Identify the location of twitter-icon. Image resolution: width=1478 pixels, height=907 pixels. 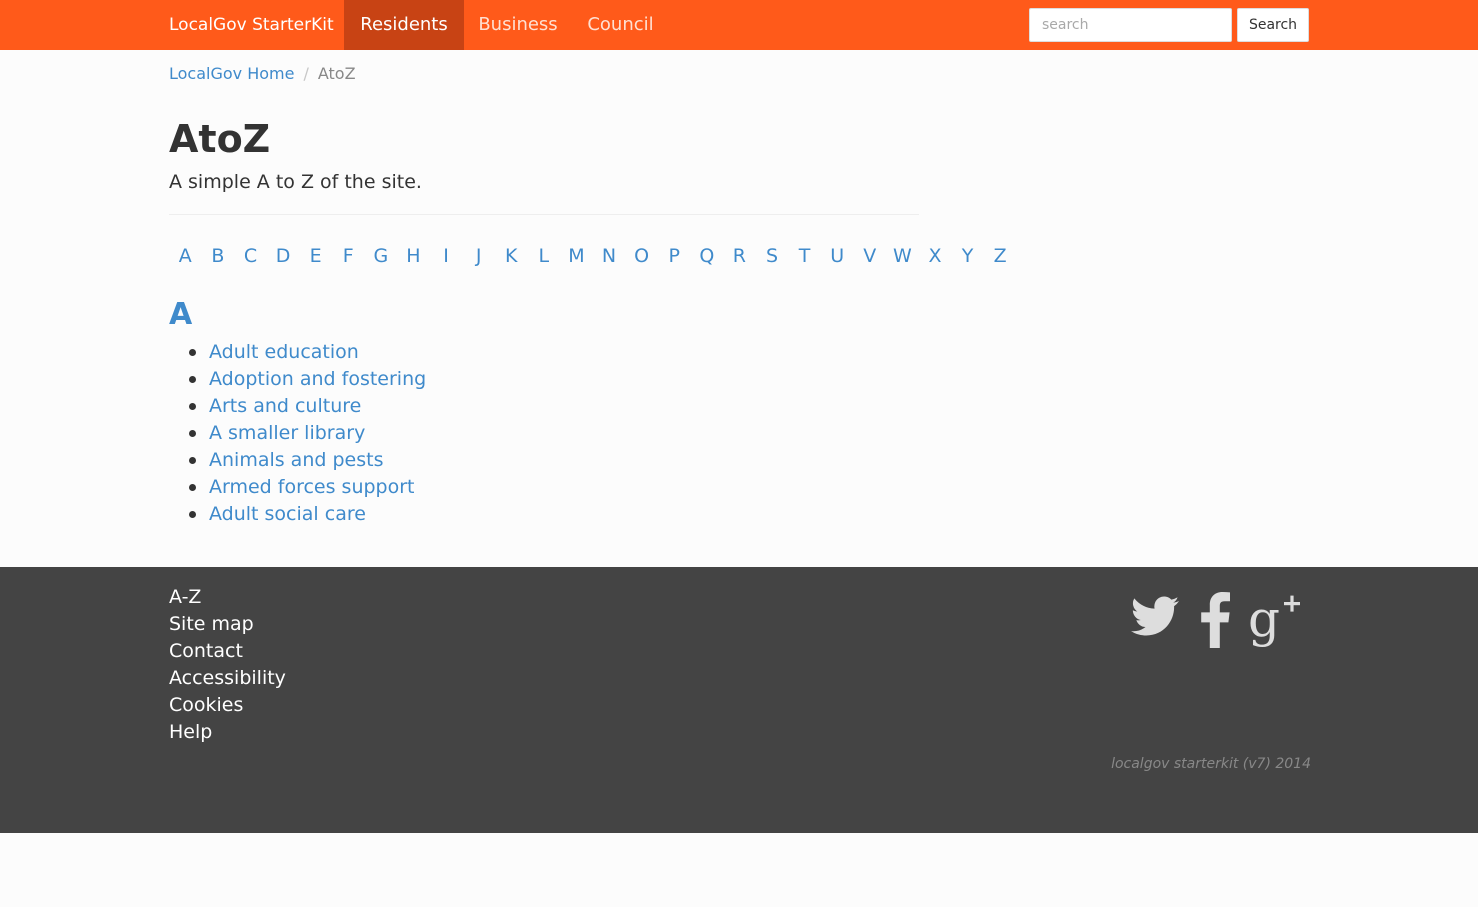
(1155, 616).